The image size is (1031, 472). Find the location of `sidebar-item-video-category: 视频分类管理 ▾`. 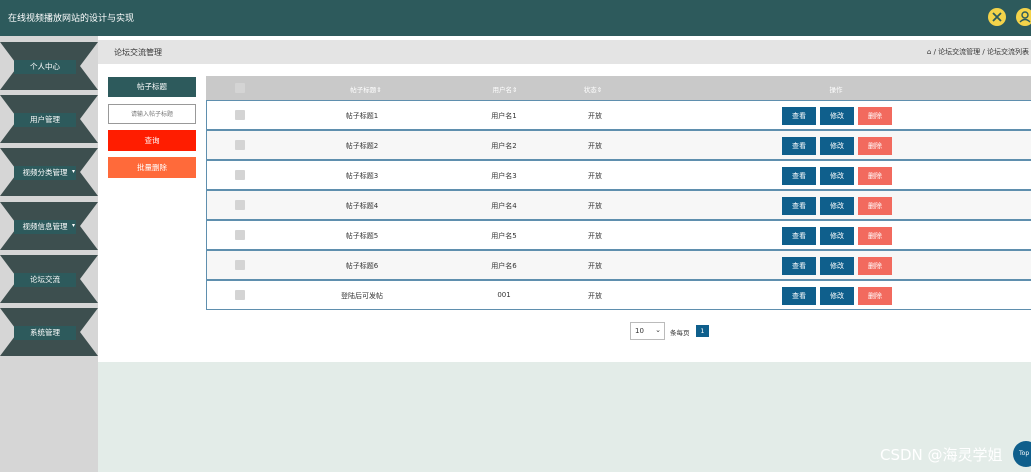

sidebar-item-video-category: 视频分类管理 ▾ is located at coordinates (49, 172).